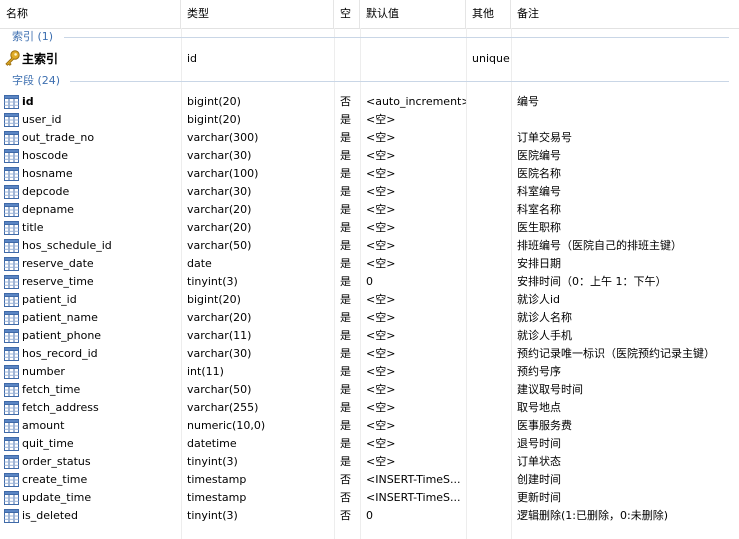 The height and width of the screenshot is (539, 739). What do you see at coordinates (90, 480) in the screenshot?
I see `field-name-cell: create_time` at bounding box center [90, 480].